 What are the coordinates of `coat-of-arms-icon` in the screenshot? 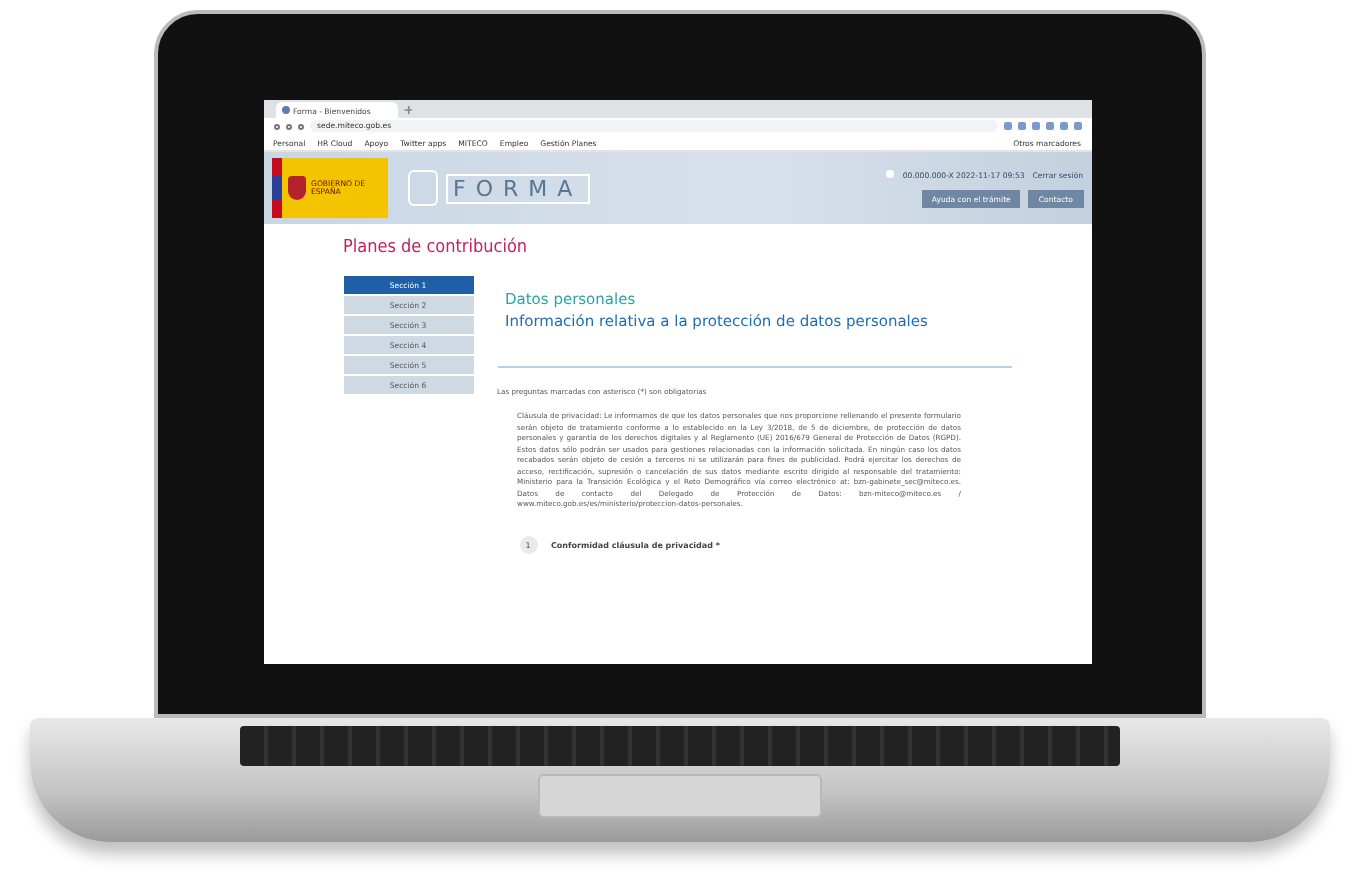 It's located at (296, 188).